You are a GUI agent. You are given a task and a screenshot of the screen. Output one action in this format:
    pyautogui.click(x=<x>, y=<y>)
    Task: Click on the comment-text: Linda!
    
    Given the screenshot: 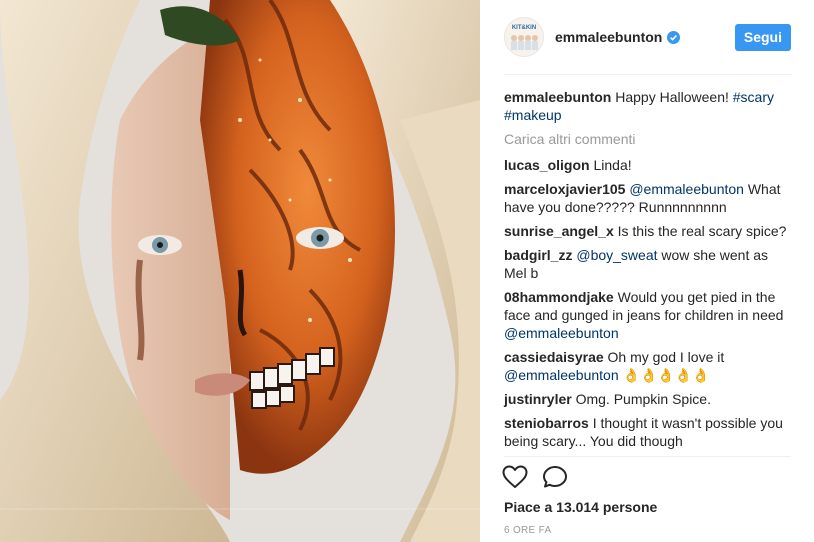 What is the action you would take?
    pyautogui.click(x=612, y=165)
    